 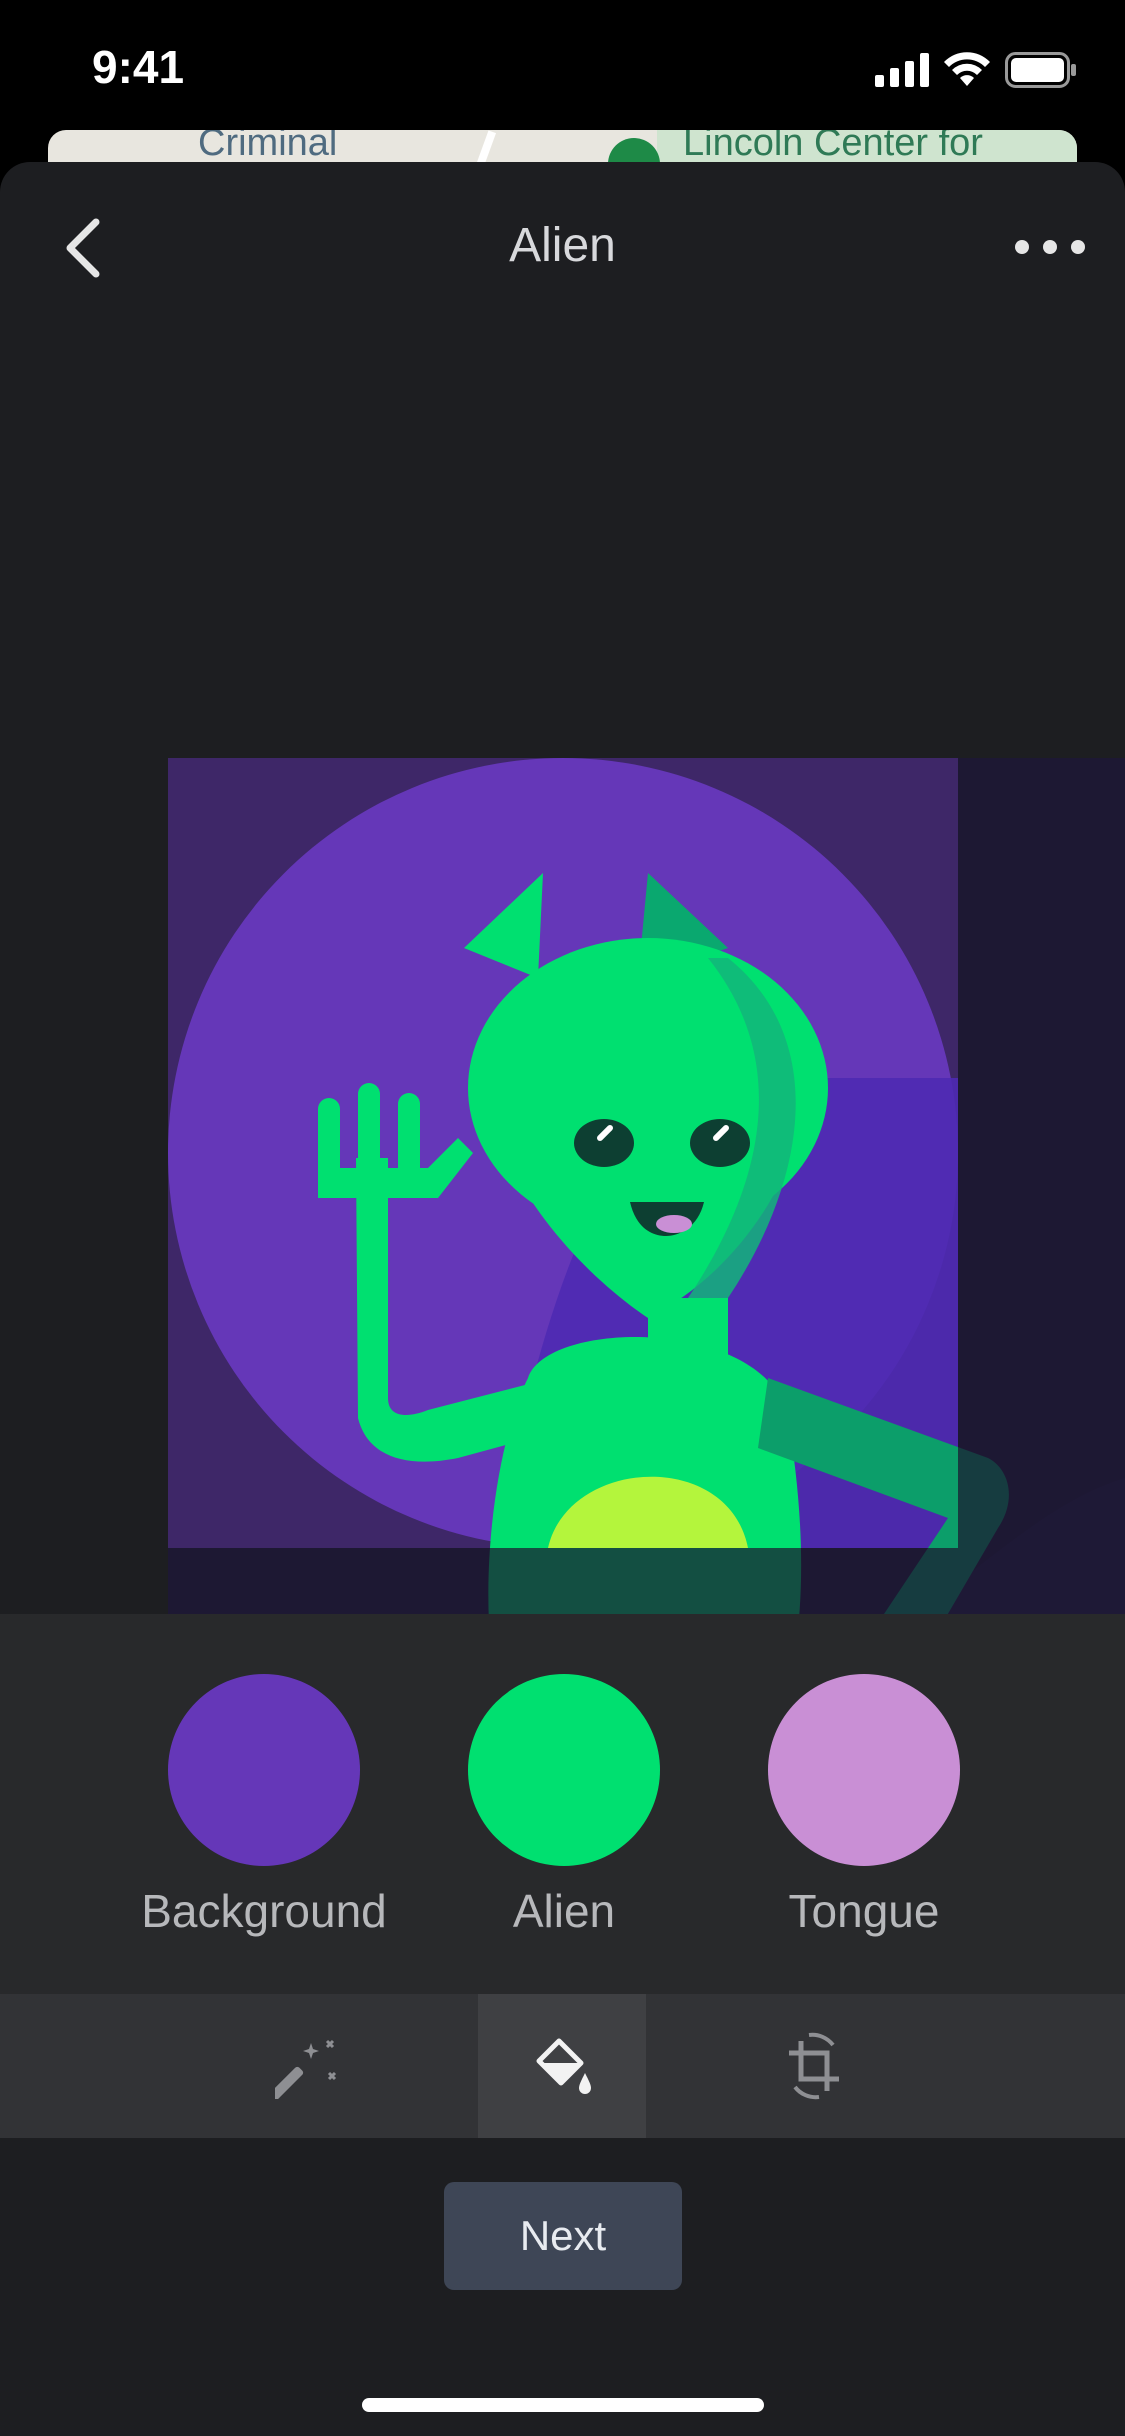 What do you see at coordinates (967, 69) in the screenshot?
I see `wifi-icon` at bounding box center [967, 69].